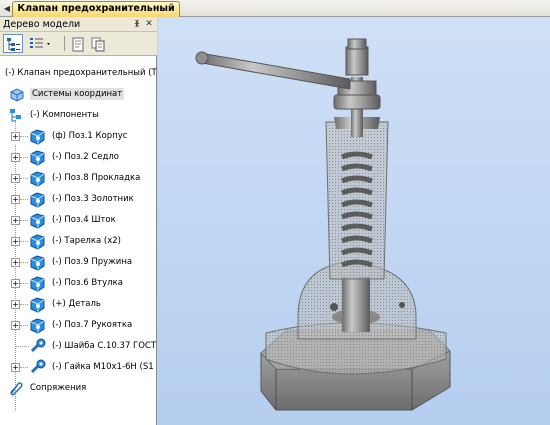 The height and width of the screenshot is (425, 550). I want to click on tree-item-part: + (-) Поз.9 Пружина, so click(78, 262).